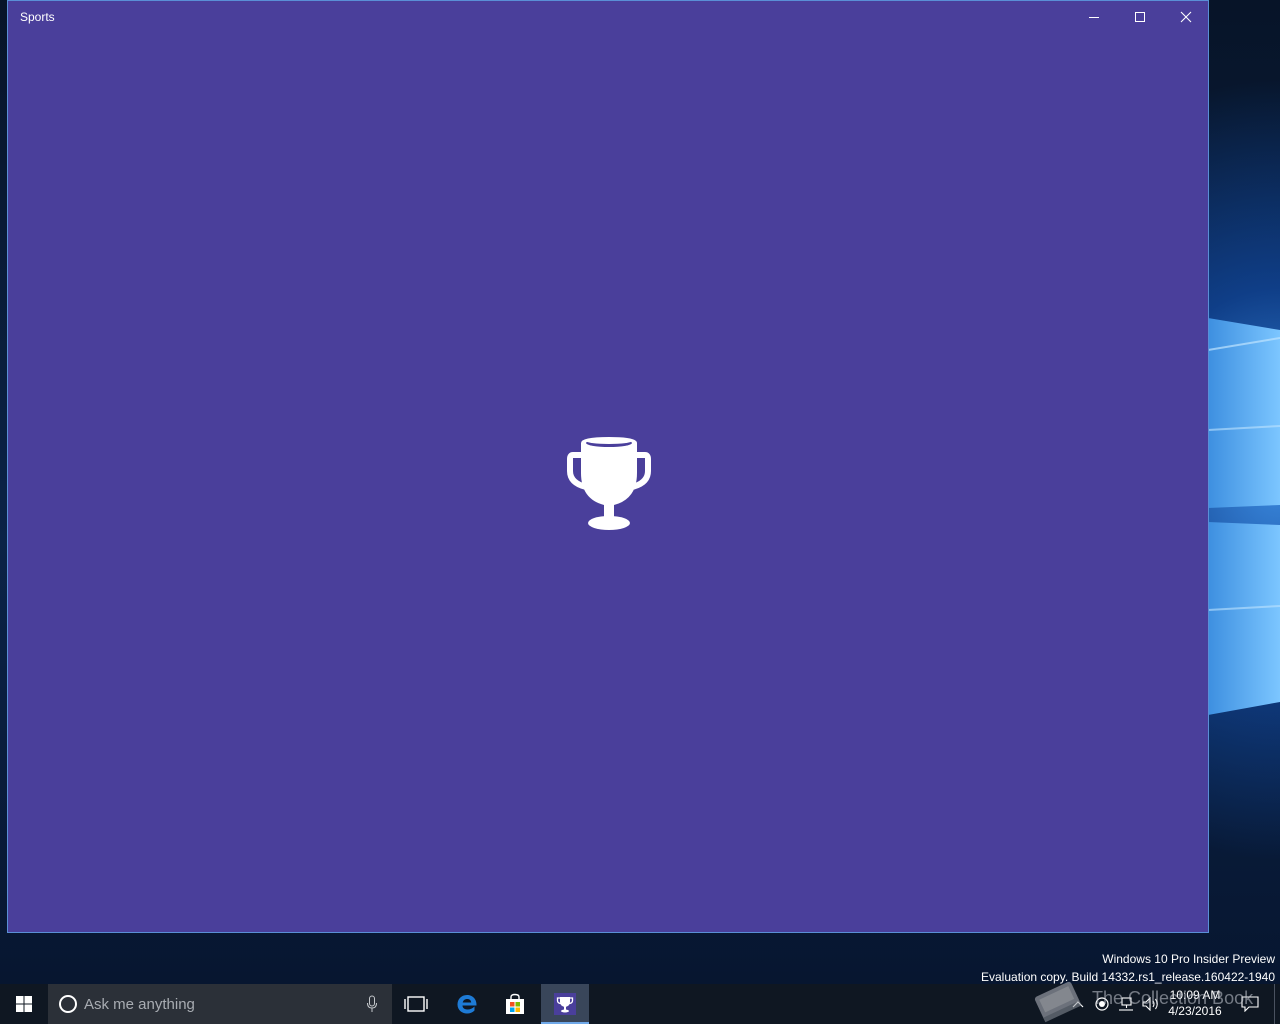 Image resolution: width=1280 pixels, height=1024 pixels. I want to click on overlay-logo-text: The Collection Book, so click(1173, 998).